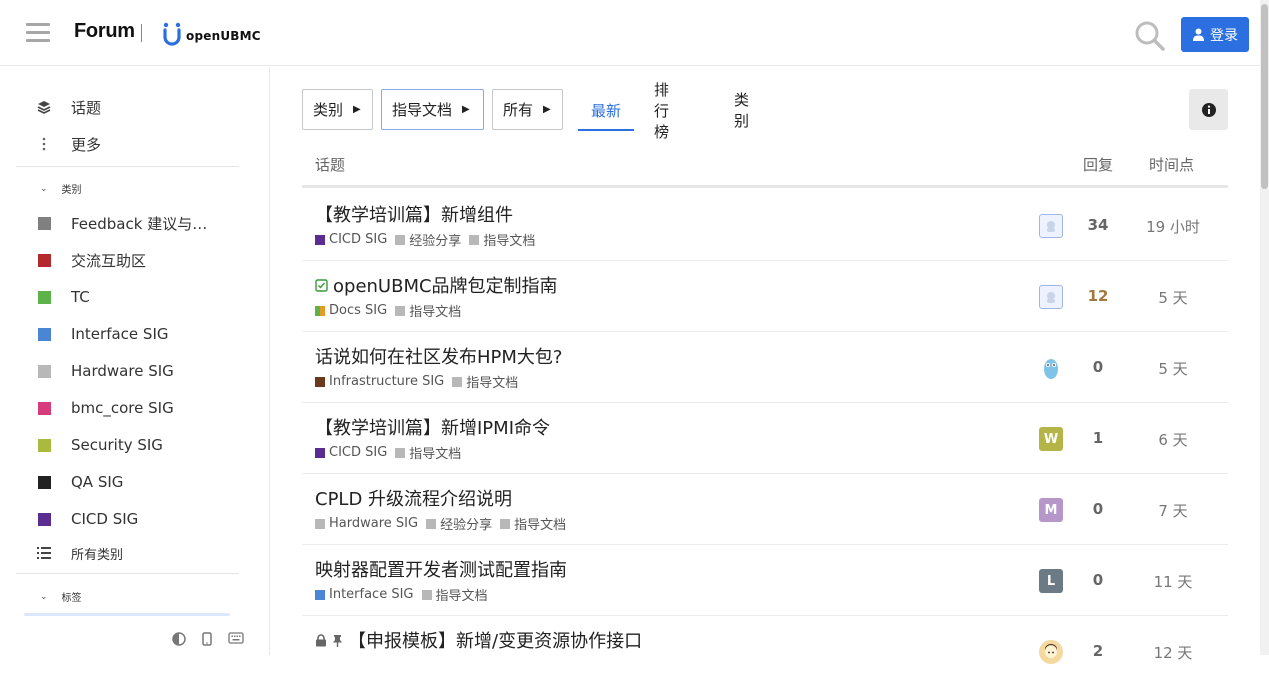 The height and width of the screenshot is (687, 1269). Describe the element at coordinates (68, 107) in the screenshot. I see `sidebar-item-topics: 话题` at that location.